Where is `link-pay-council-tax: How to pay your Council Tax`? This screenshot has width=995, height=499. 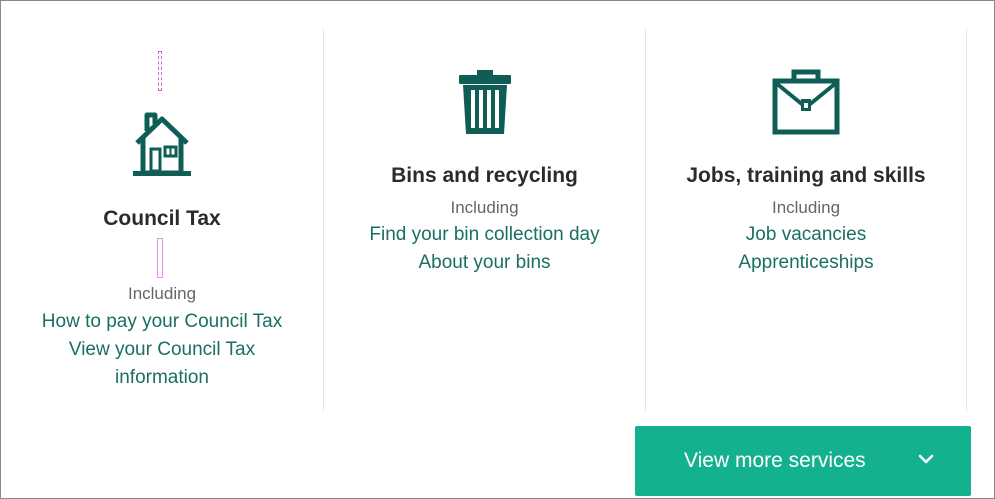 link-pay-council-tax: How to pay your Council Tax is located at coordinates (162, 322).